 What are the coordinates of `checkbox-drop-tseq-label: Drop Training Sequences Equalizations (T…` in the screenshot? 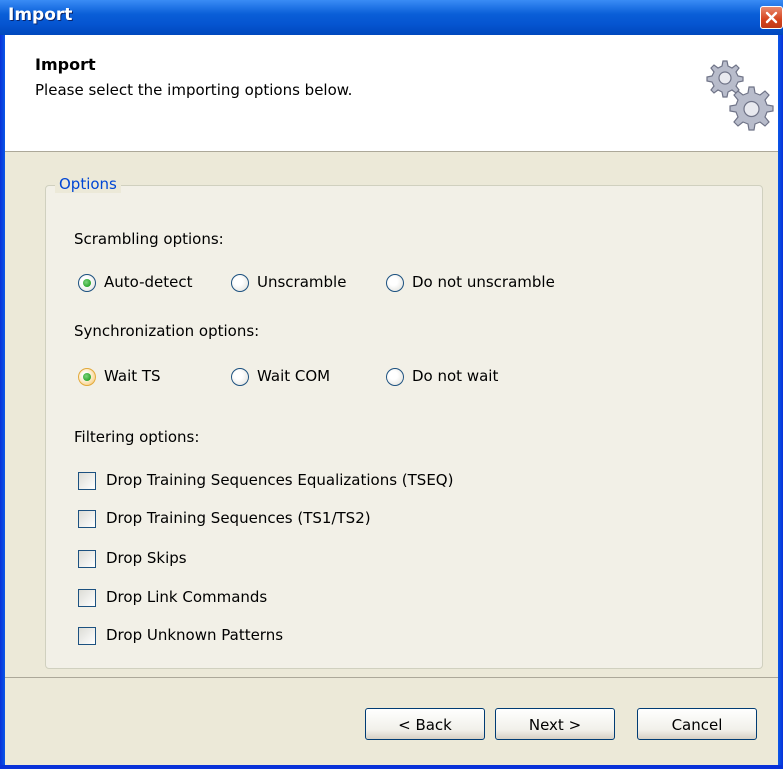 It's located at (279, 480).